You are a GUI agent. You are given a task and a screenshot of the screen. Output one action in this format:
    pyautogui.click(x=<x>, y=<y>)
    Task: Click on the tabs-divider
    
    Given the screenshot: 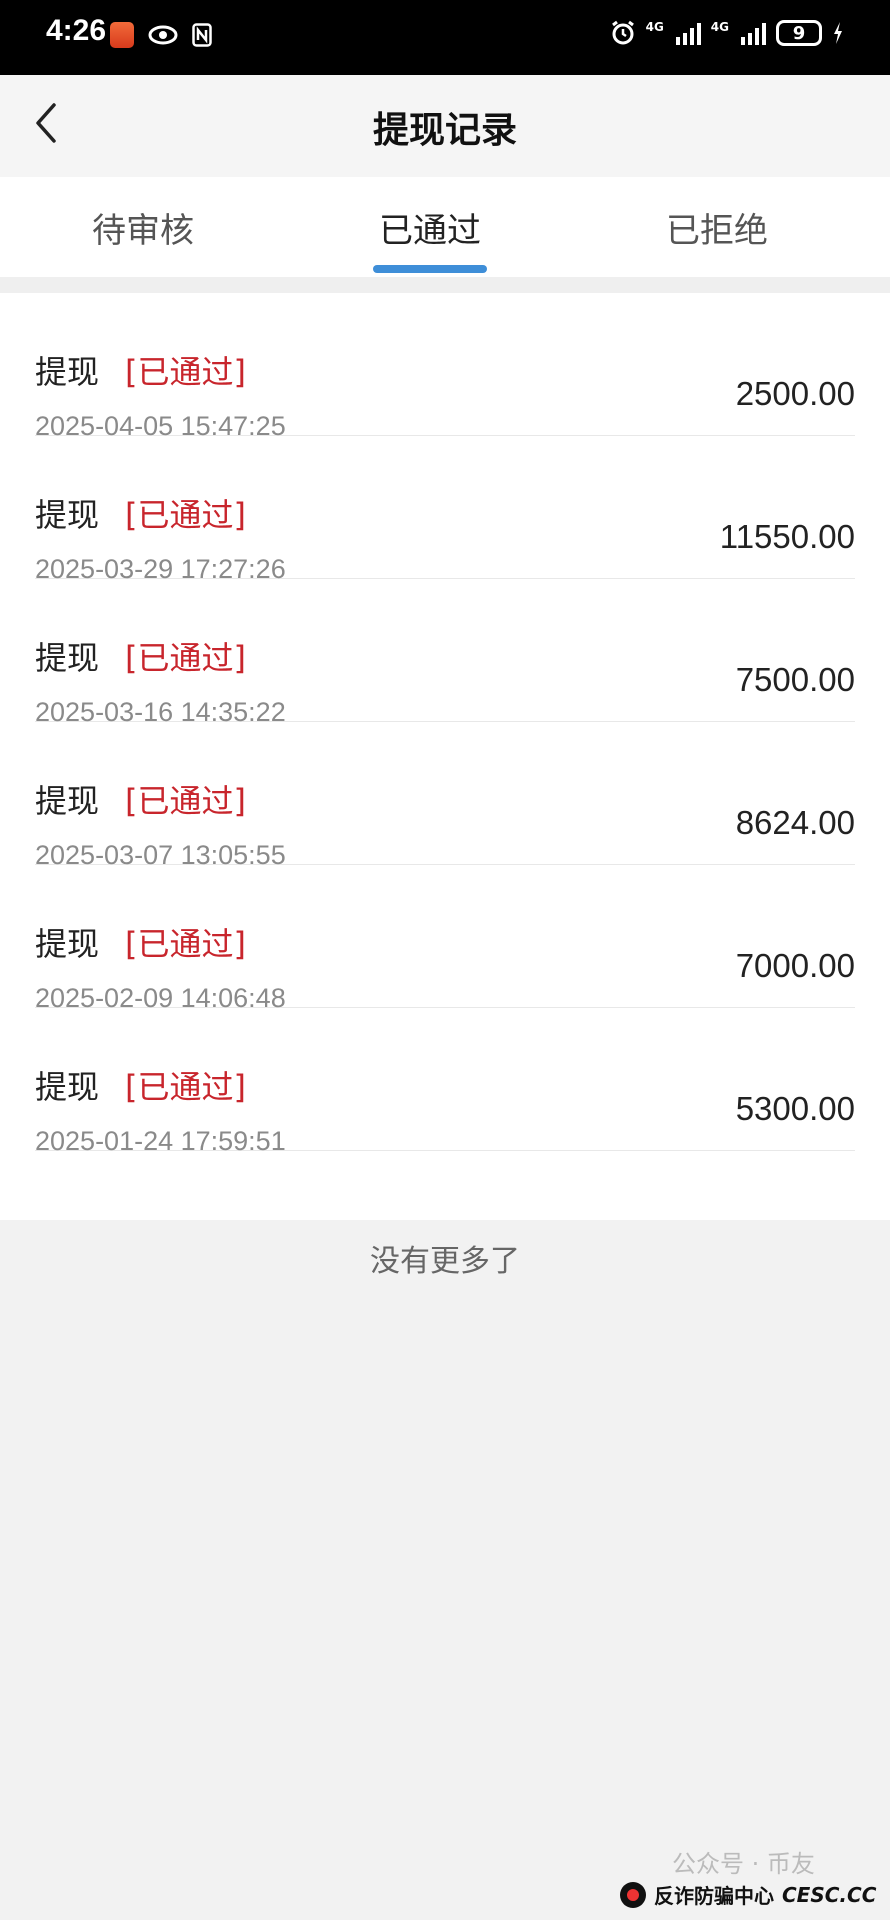 What is the action you would take?
    pyautogui.click(x=445, y=285)
    